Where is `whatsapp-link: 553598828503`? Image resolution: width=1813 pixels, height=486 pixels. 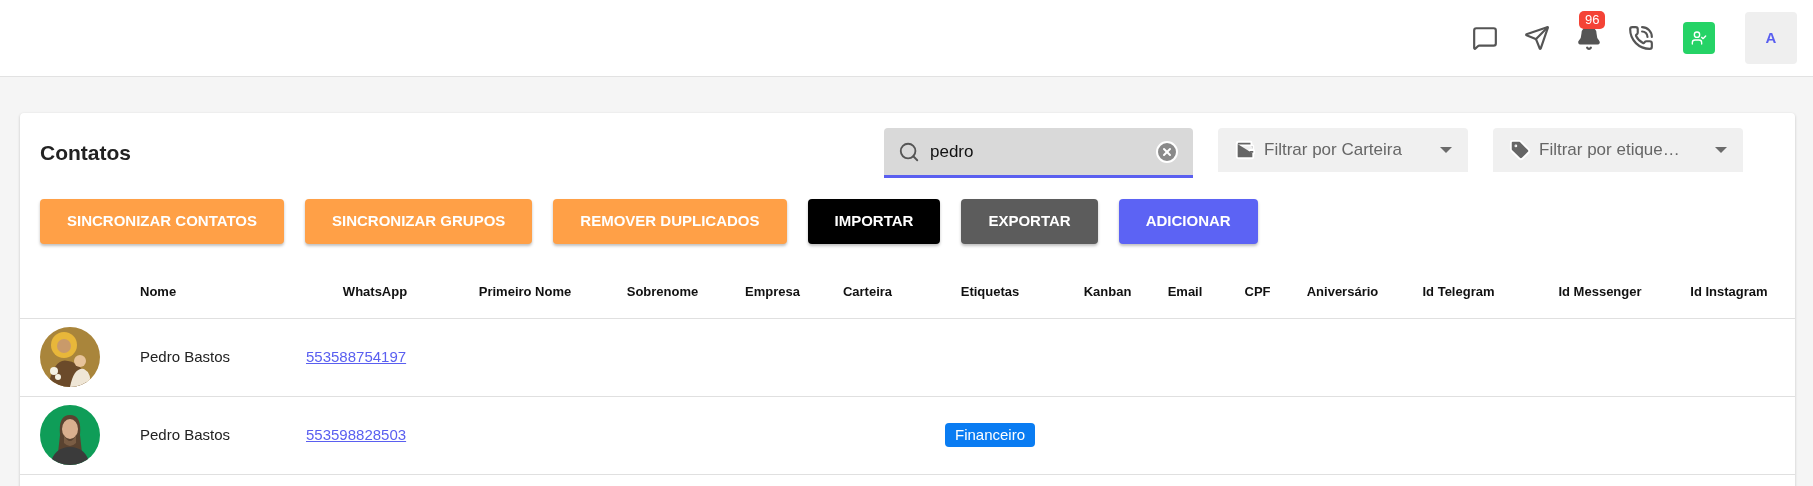
whatsapp-link: 553598828503 is located at coordinates (356, 434).